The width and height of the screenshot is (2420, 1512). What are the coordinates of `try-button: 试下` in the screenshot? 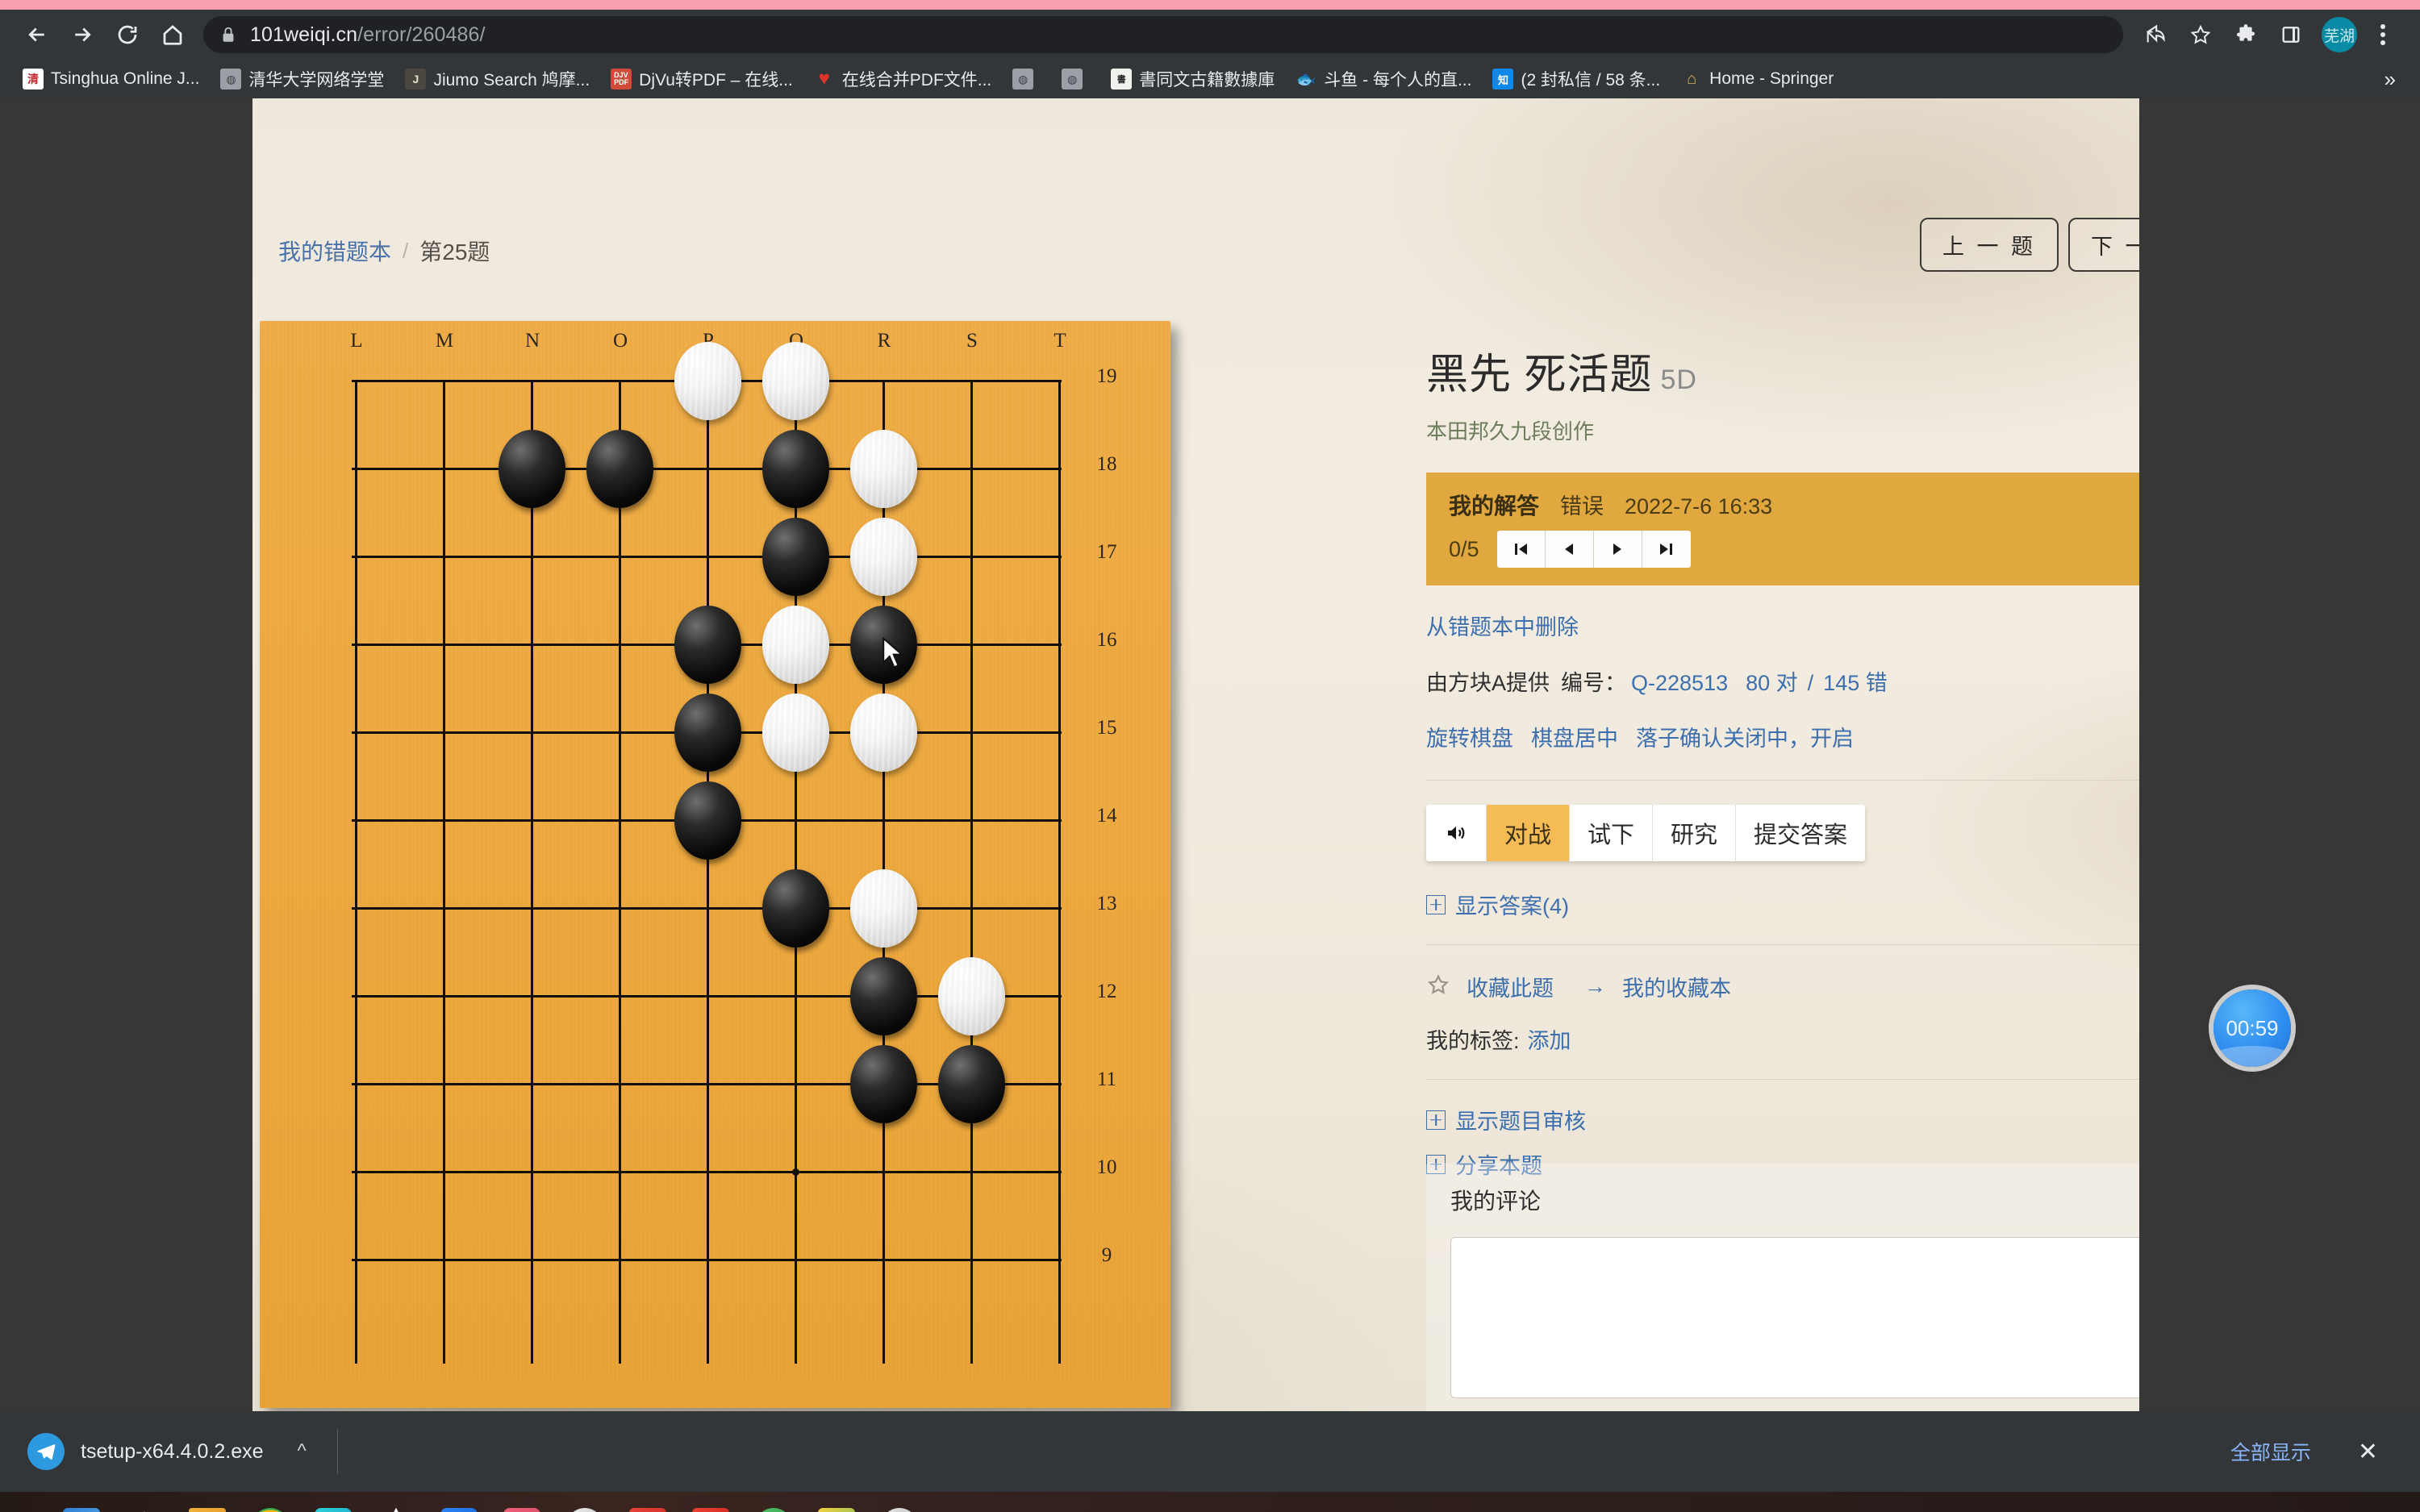 It's located at (1612, 833).